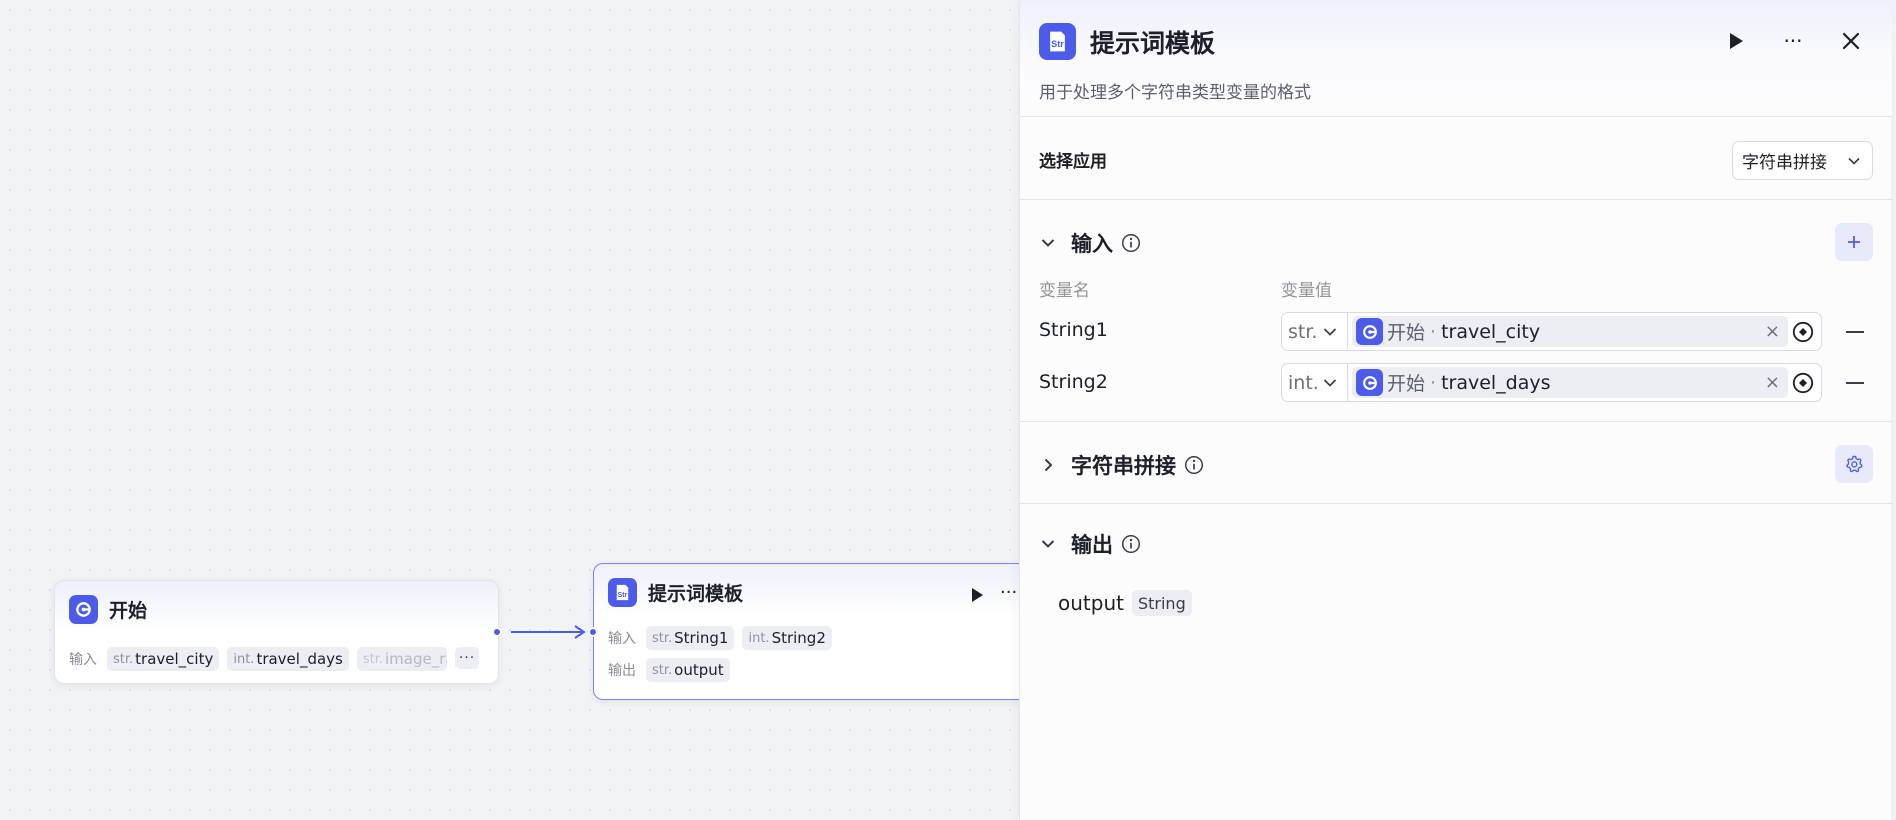 The width and height of the screenshot is (1896, 820). Describe the element at coordinates (688, 670) in the screenshot. I see `template-output-tag: str. output` at that location.